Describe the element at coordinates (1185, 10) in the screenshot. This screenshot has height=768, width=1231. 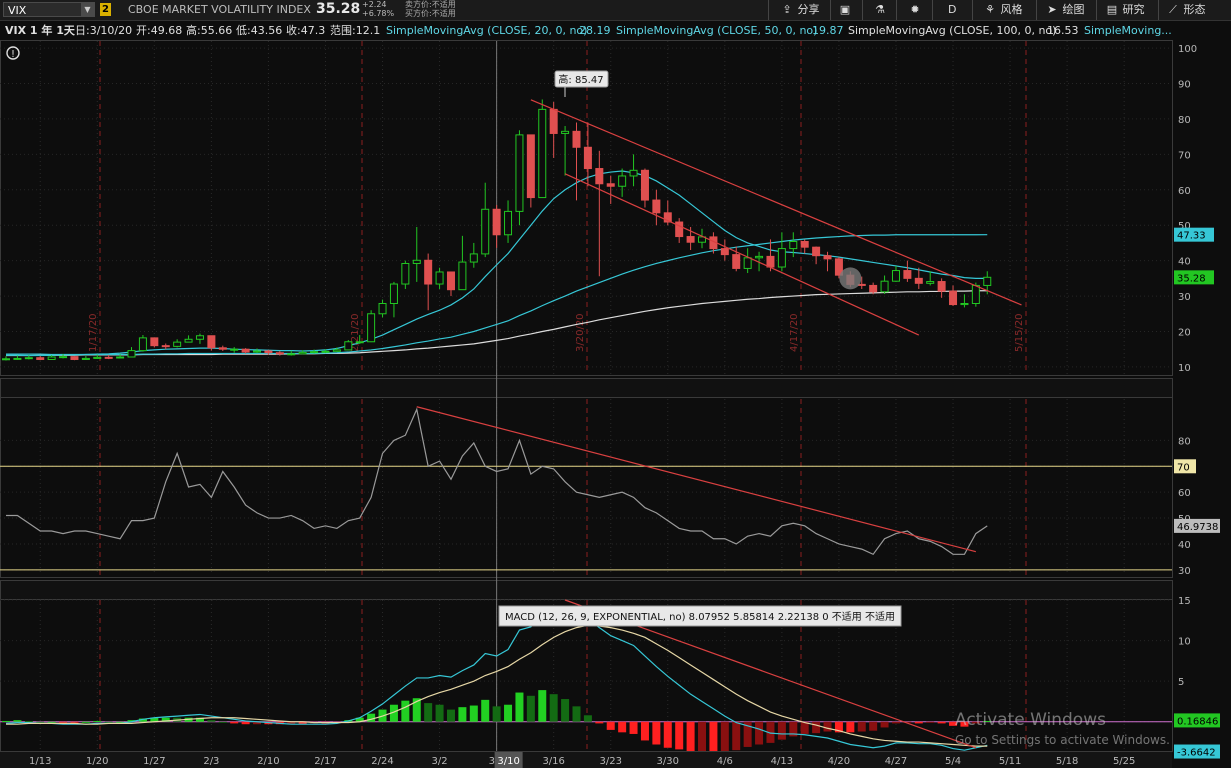
I see `patterns-button: ⟋ 形态` at that location.